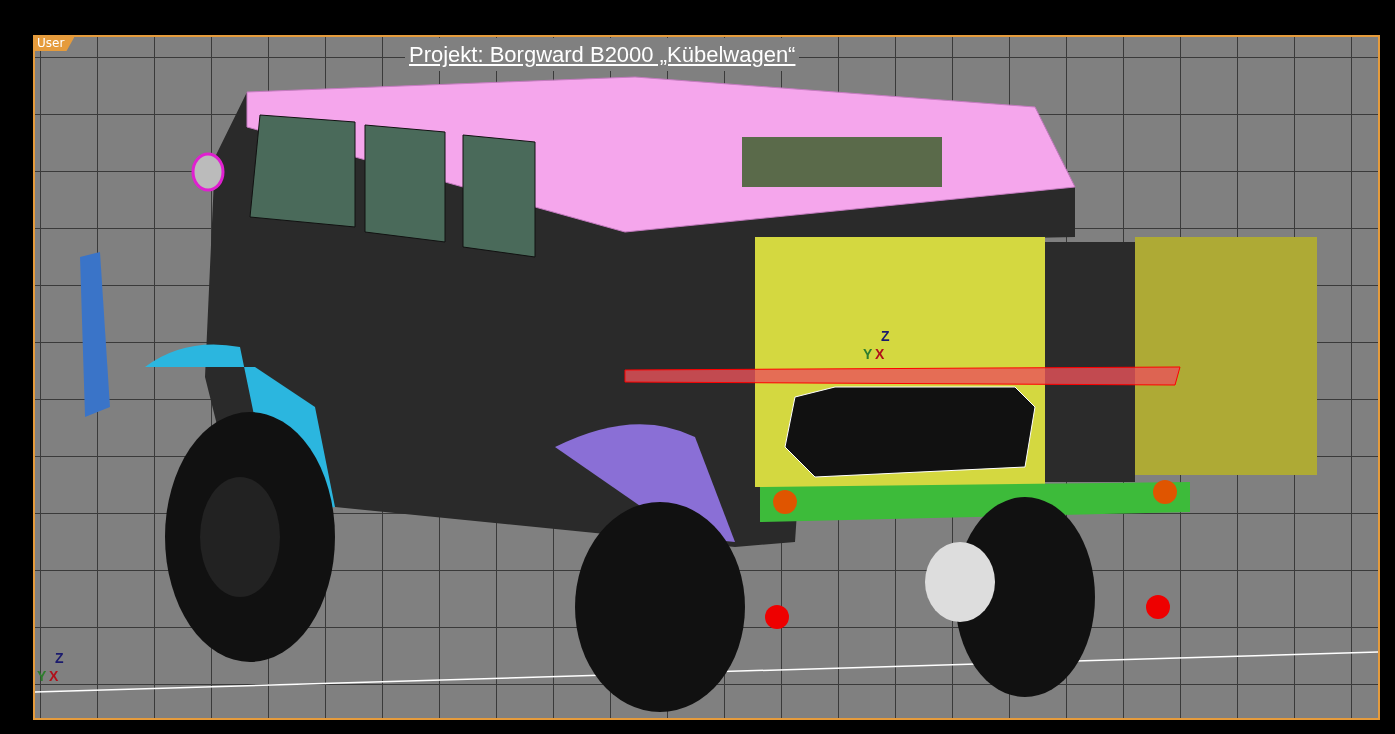 Image resolution: width=1395 pixels, height=734 pixels. Describe the element at coordinates (868, 354) in the screenshot. I see `axis-label: Y` at that location.